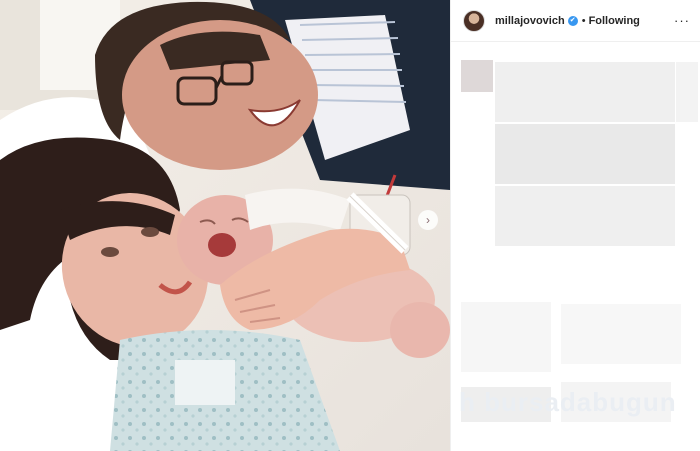 The height and width of the screenshot is (451, 700). I want to click on post-header: millajovovich ✔ • Following ···, so click(575, 21).